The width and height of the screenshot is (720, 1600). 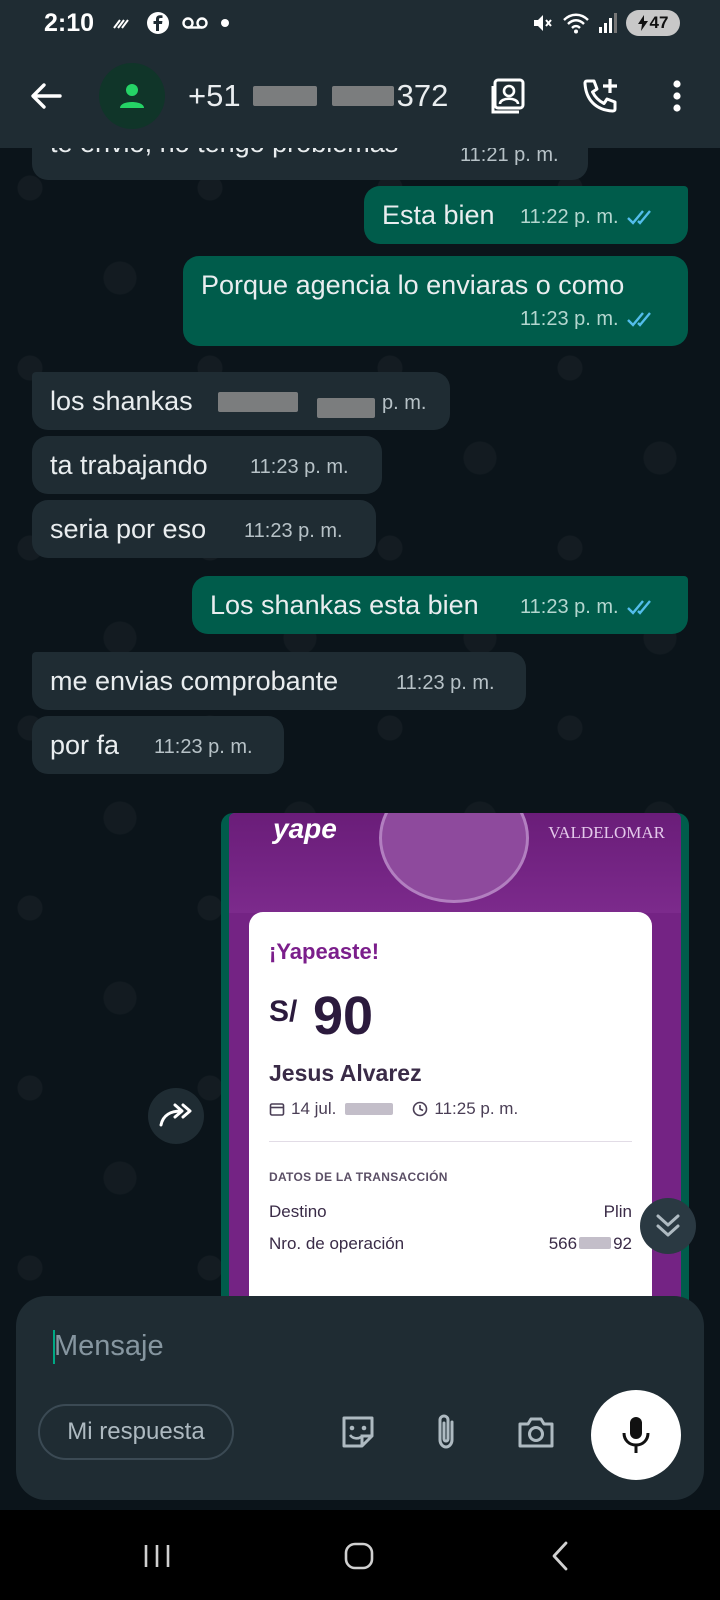 I want to click on double-chevron-down-icon, so click(x=668, y=1225).